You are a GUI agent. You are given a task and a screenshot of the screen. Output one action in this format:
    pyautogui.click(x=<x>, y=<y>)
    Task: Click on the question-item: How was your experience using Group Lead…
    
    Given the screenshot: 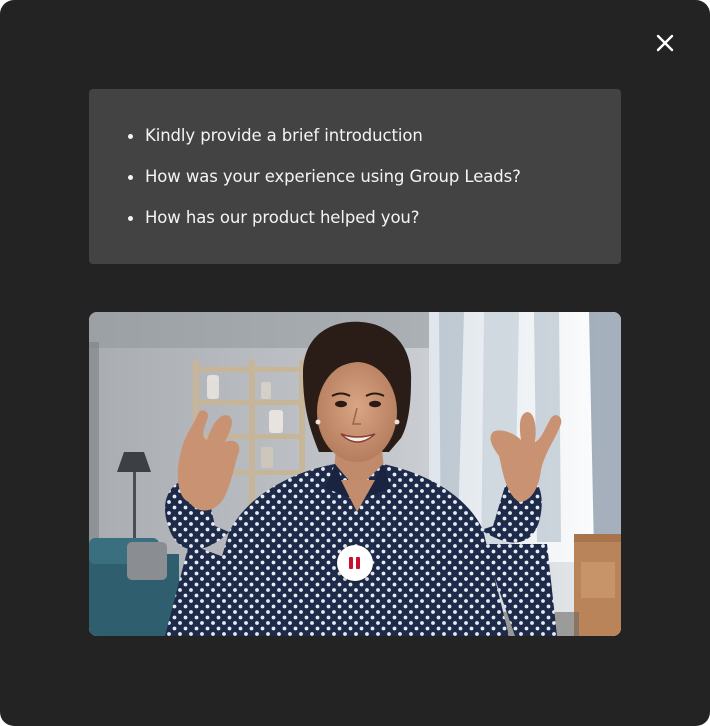 What is the action you would take?
    pyautogui.click(x=324, y=177)
    